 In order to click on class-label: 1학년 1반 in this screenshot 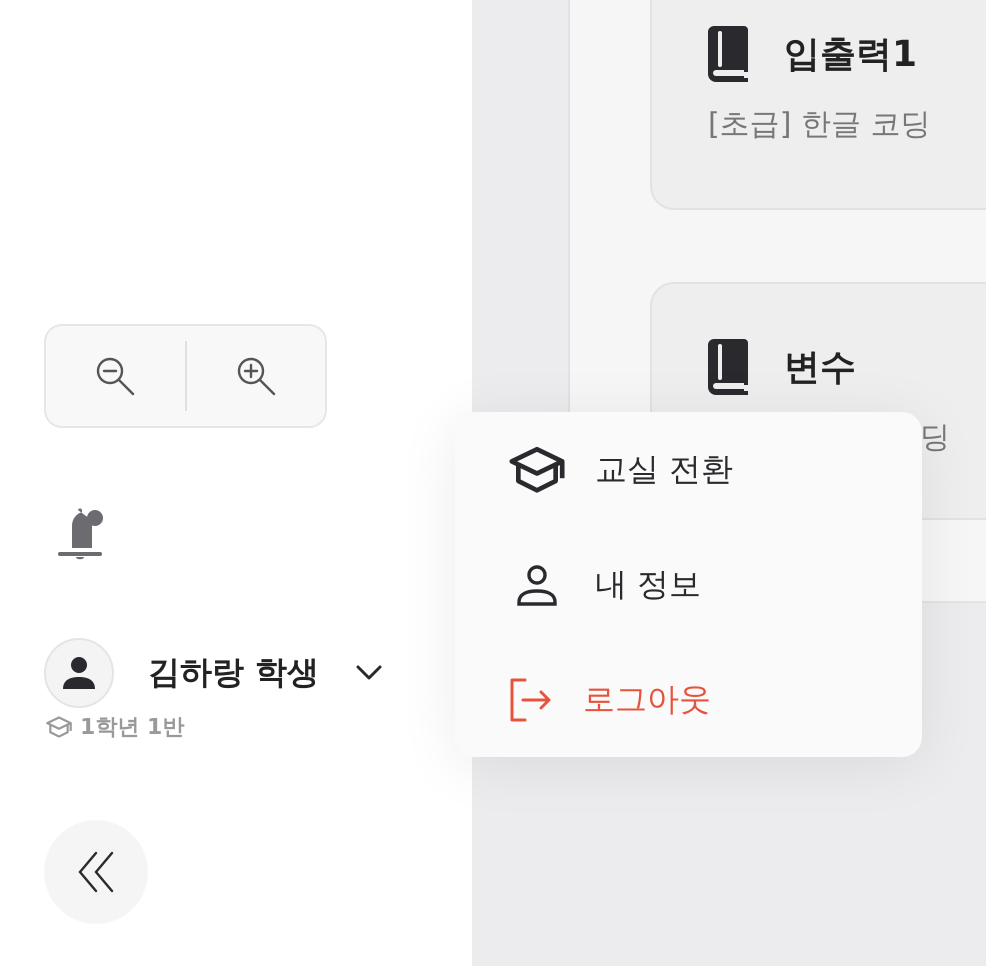, I will do `click(132, 728)`.